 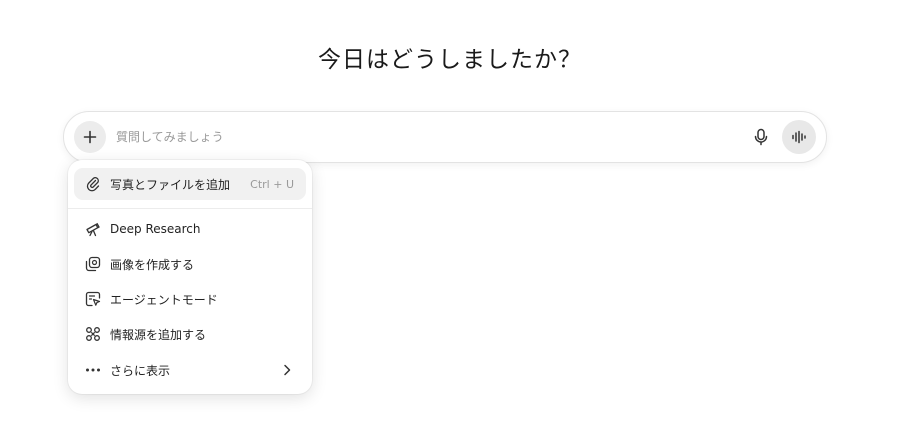 I want to click on menu-item-deep-research: Deep Research, so click(x=190, y=229).